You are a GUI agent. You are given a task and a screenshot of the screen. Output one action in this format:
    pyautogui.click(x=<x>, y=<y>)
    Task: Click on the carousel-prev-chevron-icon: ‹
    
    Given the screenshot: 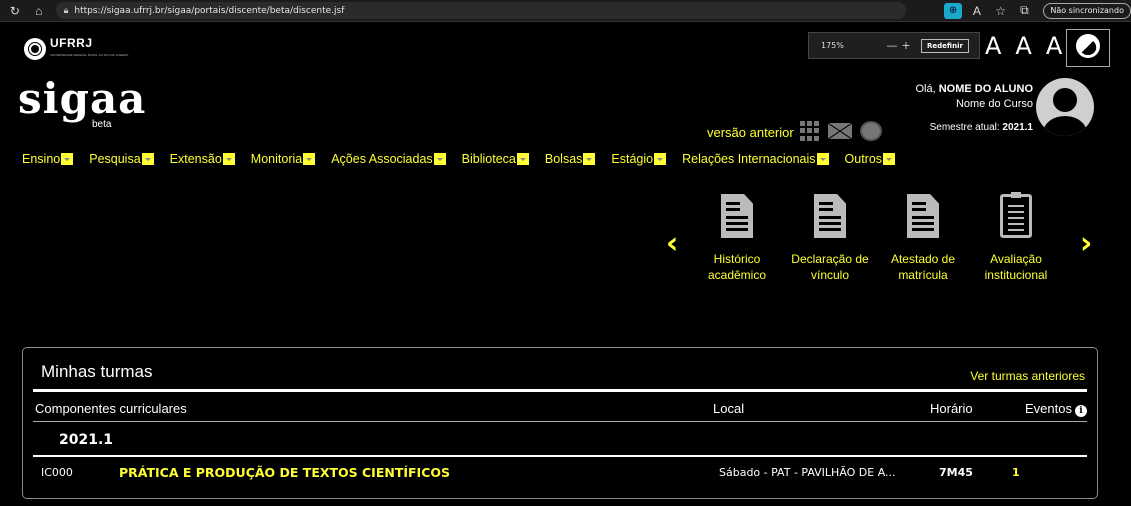 What is the action you would take?
    pyautogui.click(x=672, y=243)
    